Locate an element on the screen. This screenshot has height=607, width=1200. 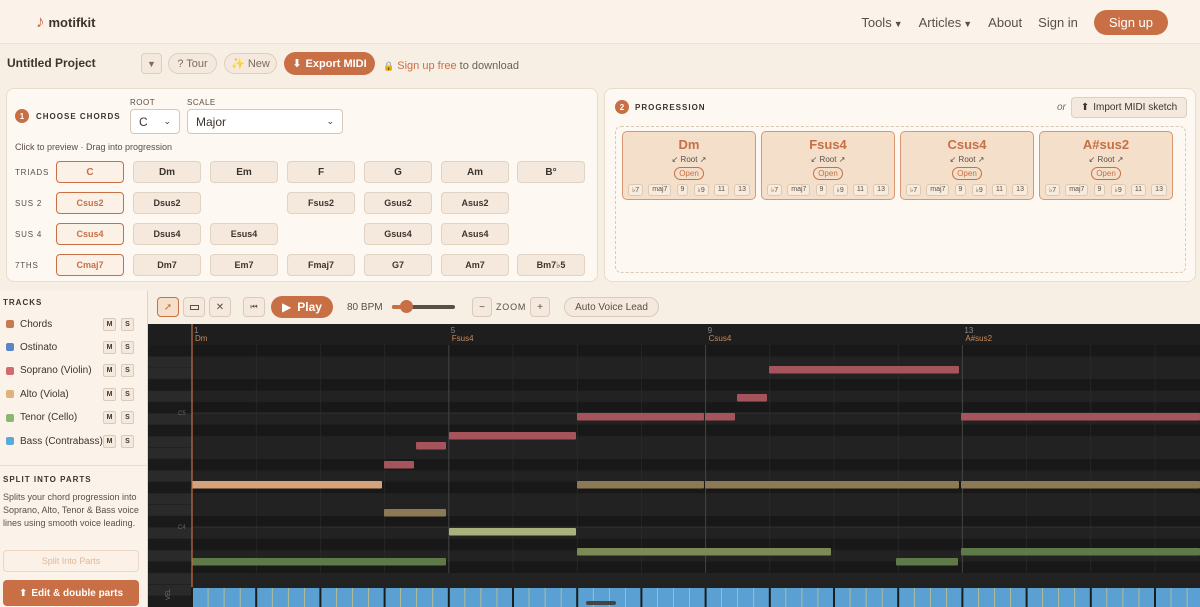
auto-voice-lead-button: Auto Voice Lead is located at coordinates (611, 307).